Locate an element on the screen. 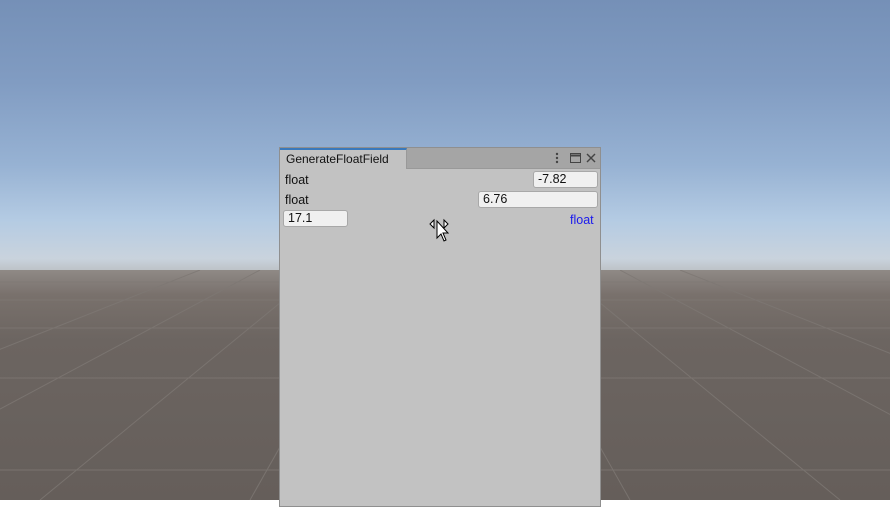 This screenshot has width=890, height=507. window-tab: GenerateFloatField is located at coordinates (343, 158).